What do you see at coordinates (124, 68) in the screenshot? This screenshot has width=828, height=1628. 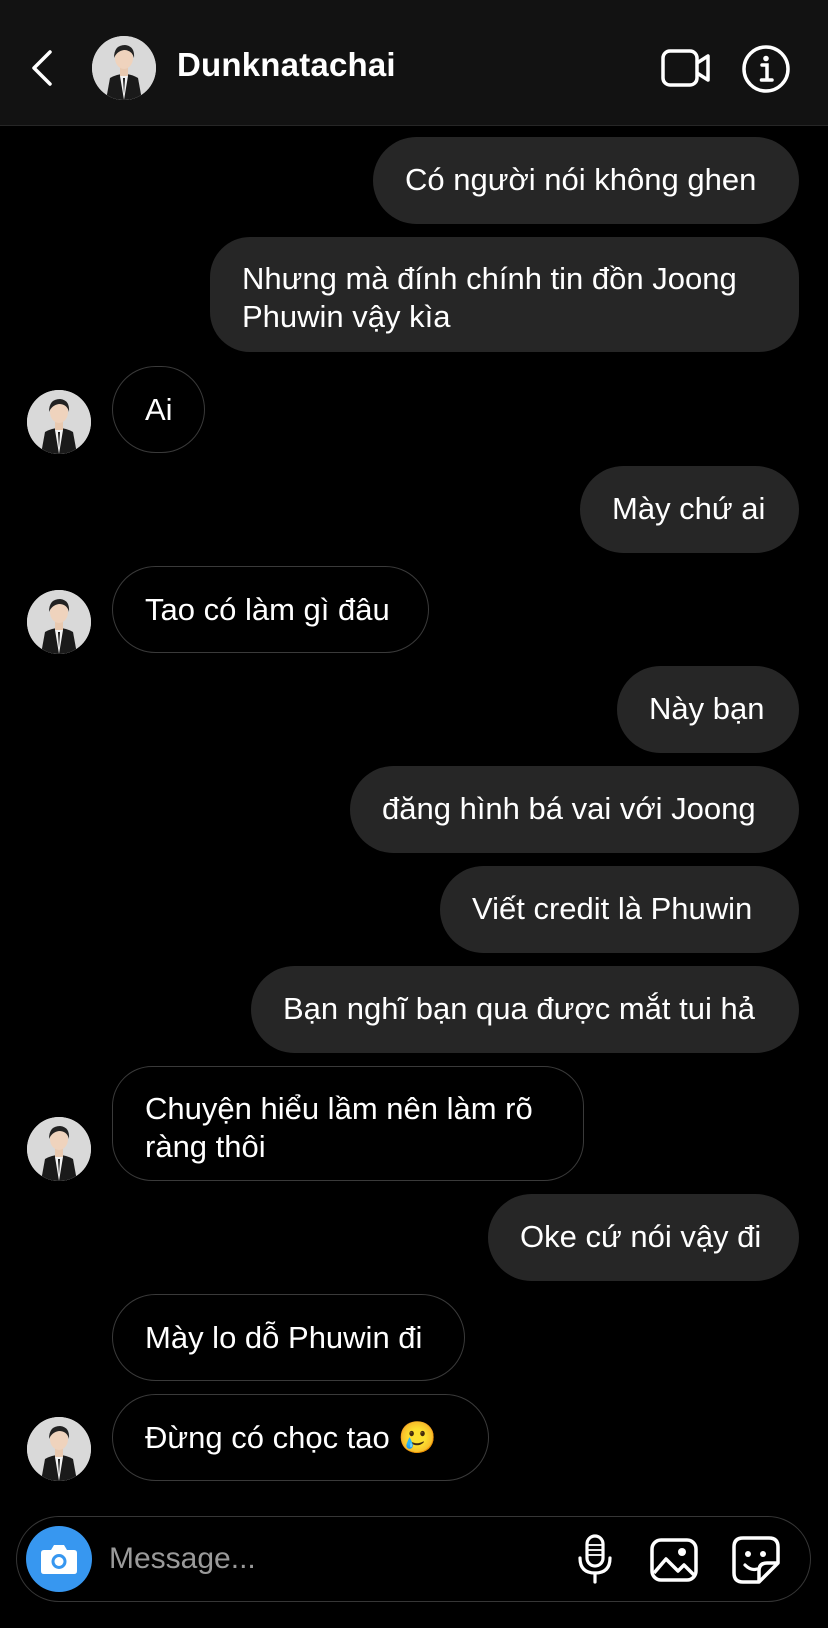 I see `contact-avatar` at bounding box center [124, 68].